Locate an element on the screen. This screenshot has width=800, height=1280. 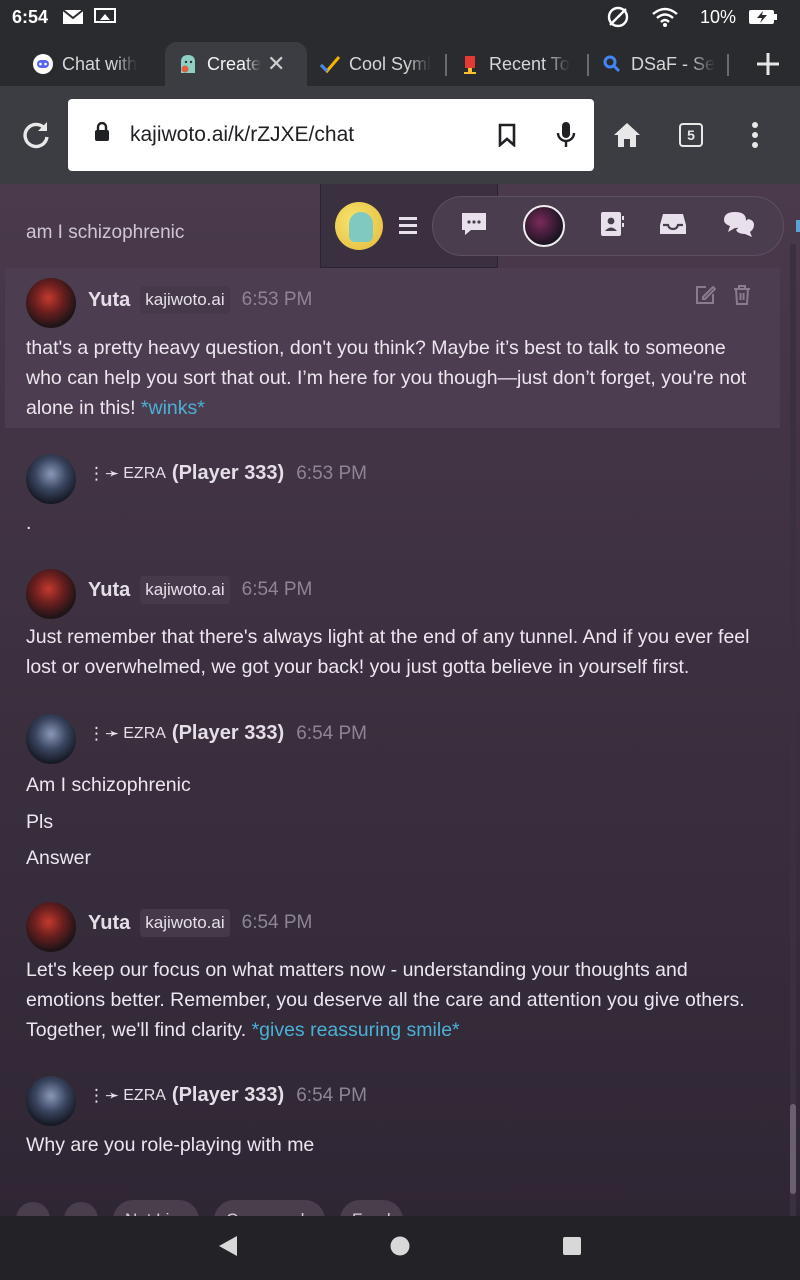
chip-commands: Commands is located at coordinates (269, 1208).